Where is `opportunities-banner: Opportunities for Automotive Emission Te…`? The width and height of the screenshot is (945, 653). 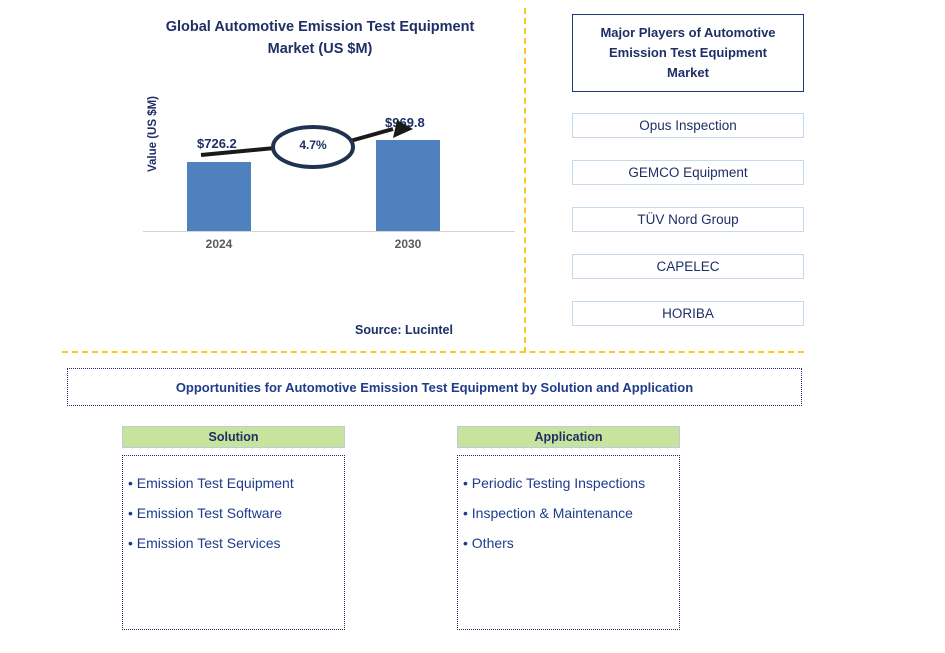
opportunities-banner: Opportunities for Automotive Emission Te… is located at coordinates (434, 387).